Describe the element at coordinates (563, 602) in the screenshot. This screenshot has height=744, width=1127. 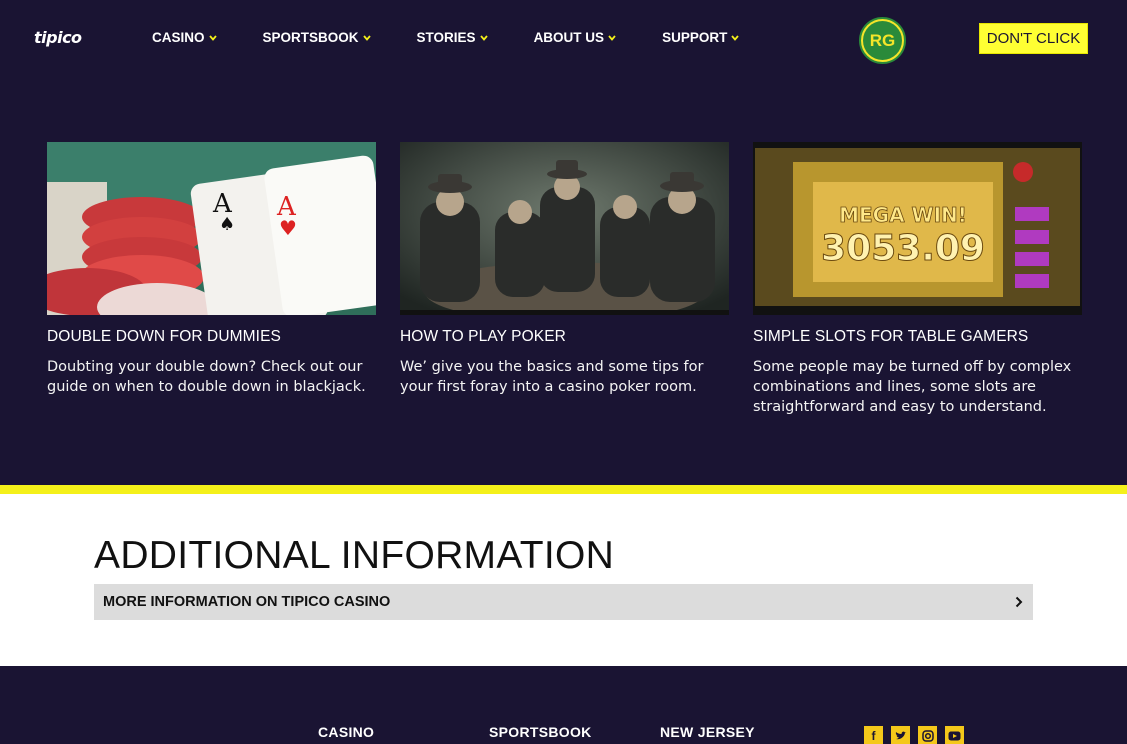
I see `more-info-accordion: MORE INFORMATION ON TIPICO CASINO` at that location.